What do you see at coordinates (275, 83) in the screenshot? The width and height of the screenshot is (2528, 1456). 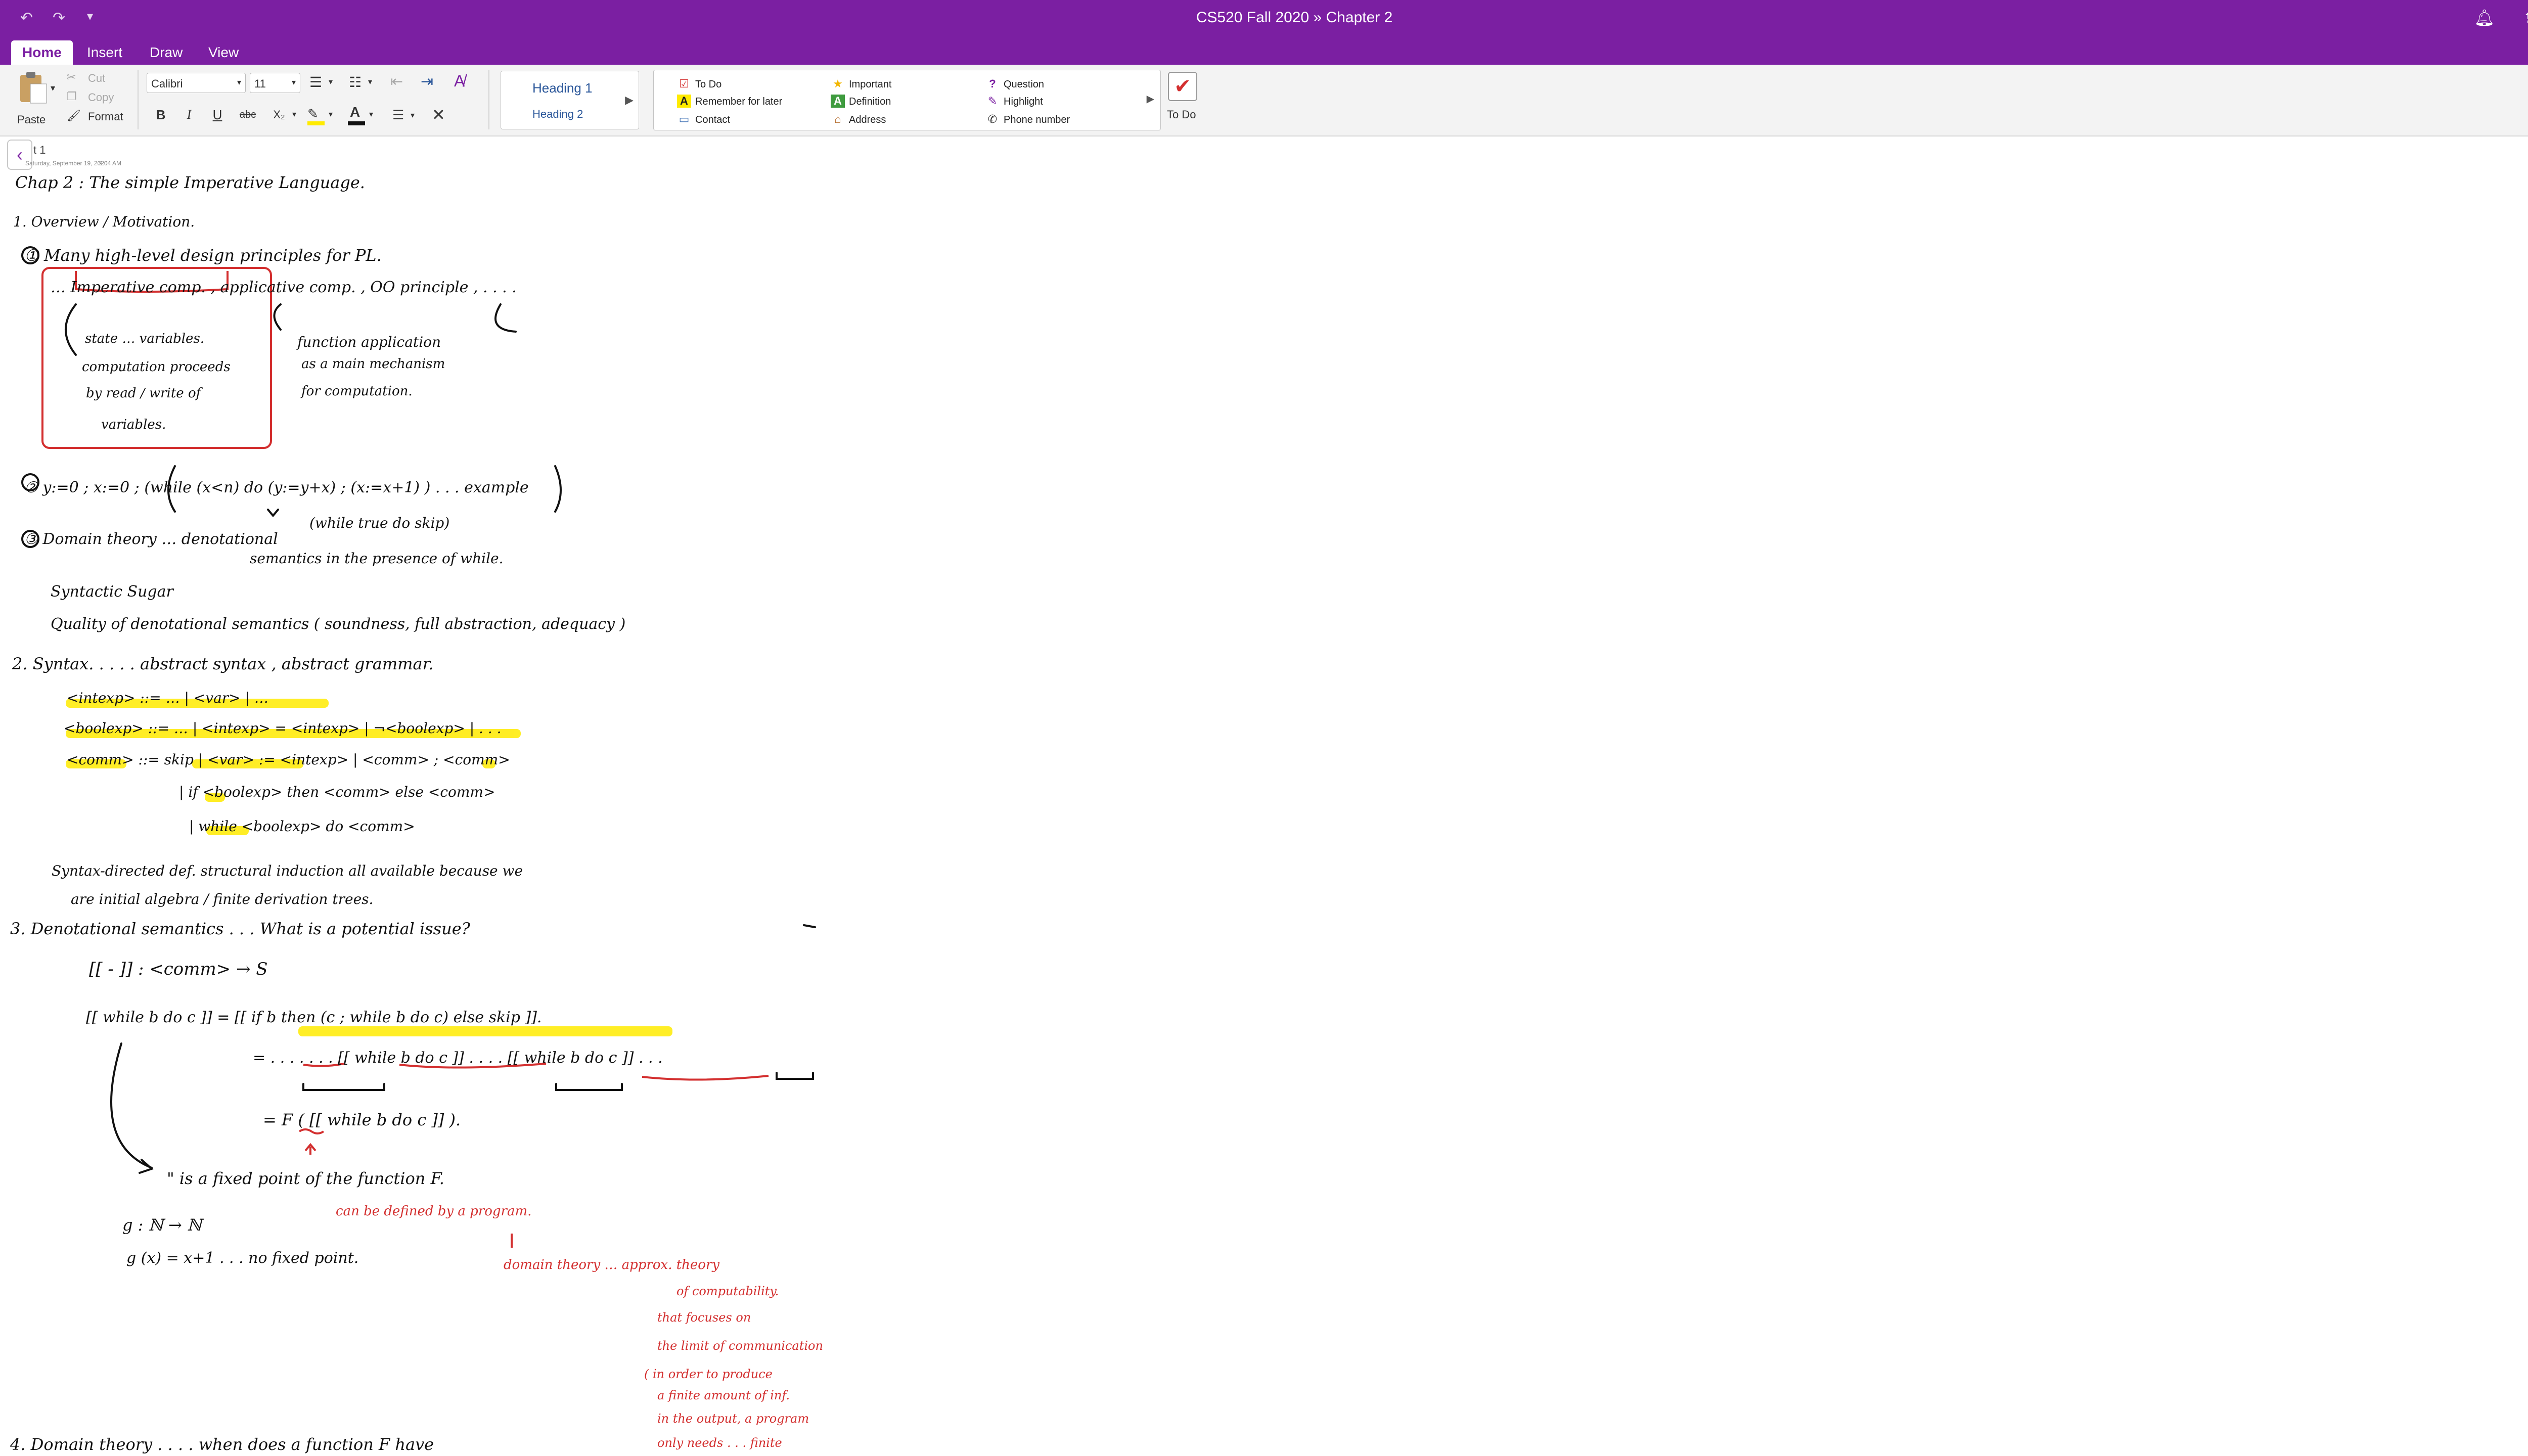 I see `font-size-select: 11 ▾` at bounding box center [275, 83].